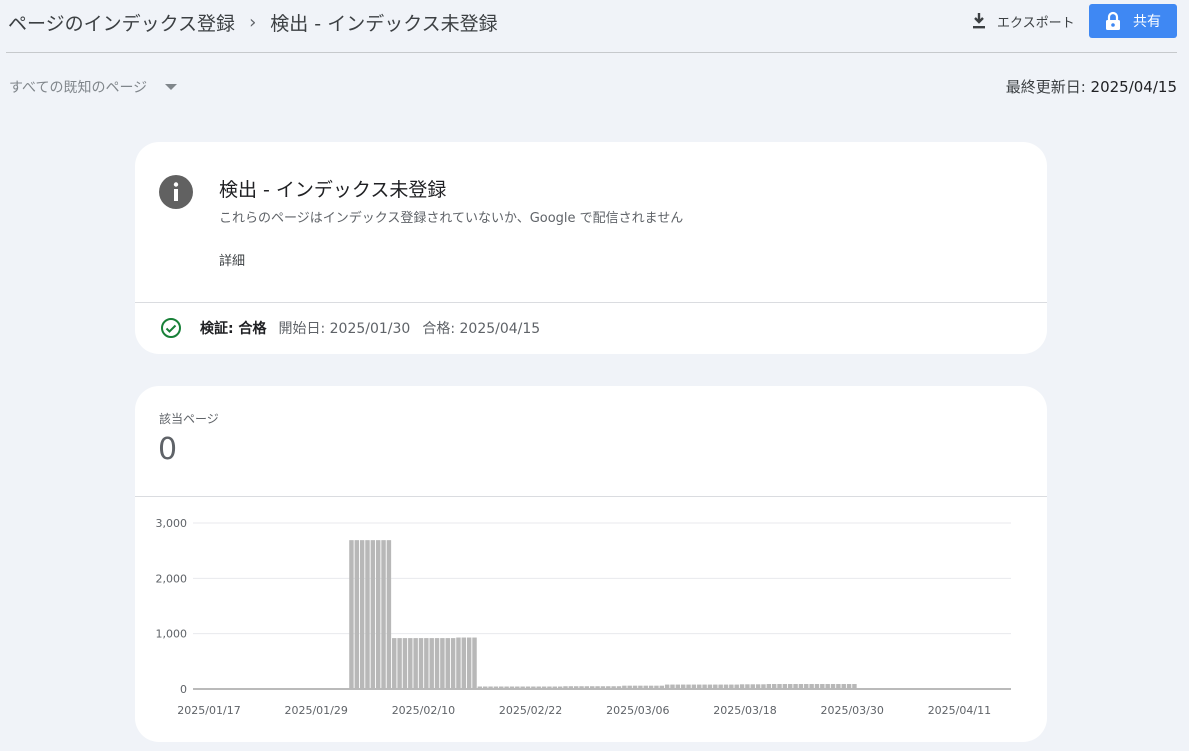 This screenshot has width=1189, height=751. I want to click on breadcrumb-parent-link: ページのインデックス登録, so click(121, 22).